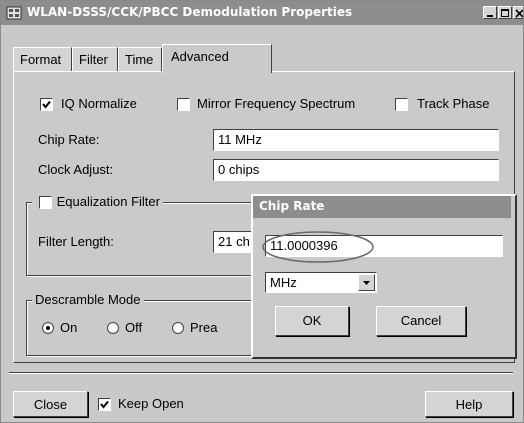  I want to click on clock-adjust-label: Clock Adjust:, so click(76, 169).